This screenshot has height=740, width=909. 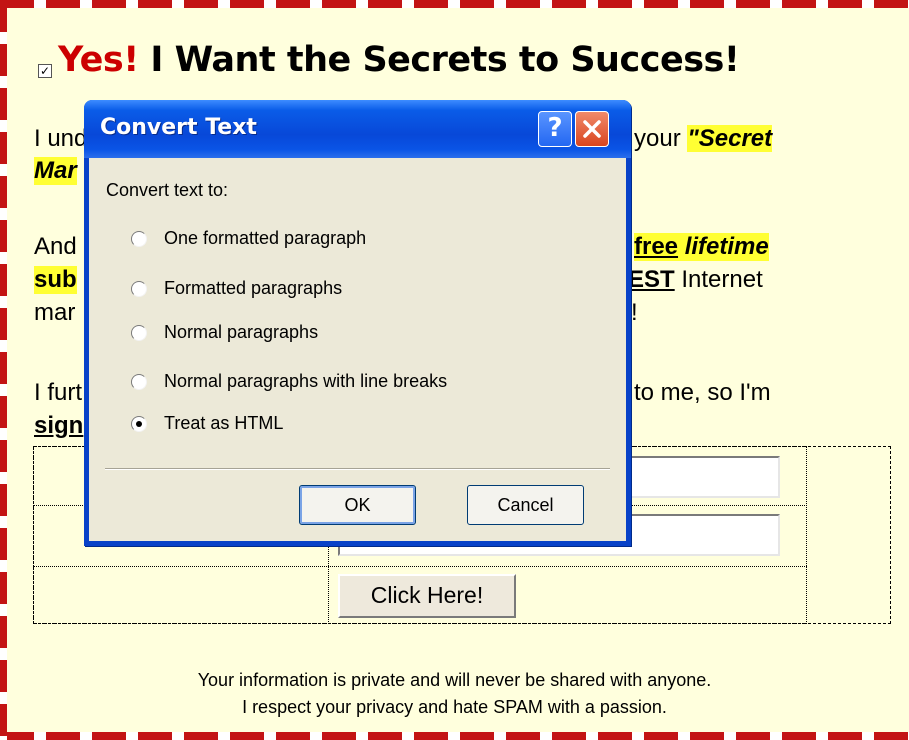 I want to click on radio-dot, so click(x=139, y=424).